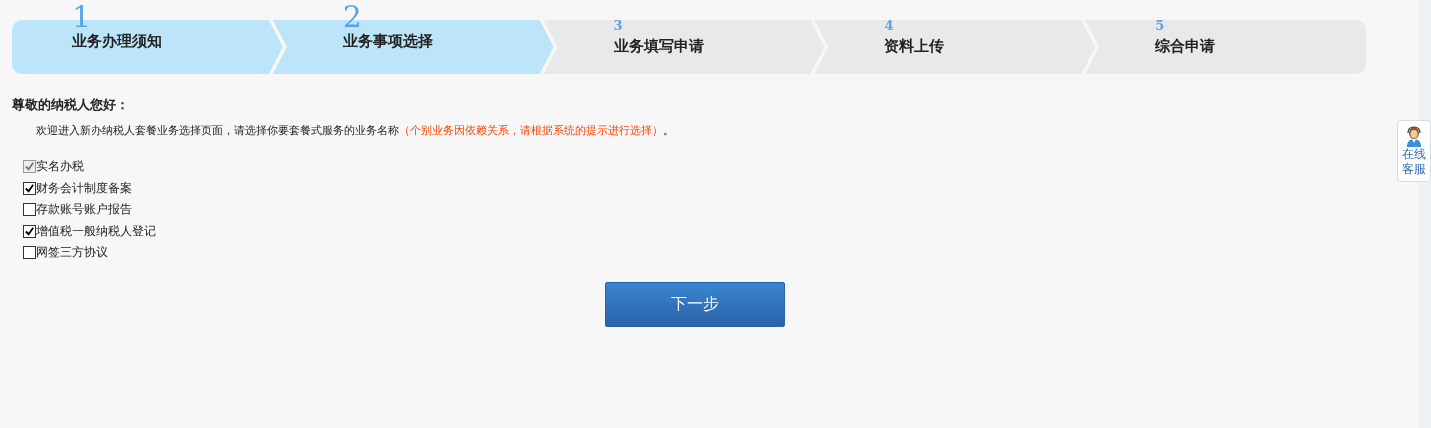 The height and width of the screenshot is (428, 1431). What do you see at coordinates (889, 26) in the screenshot?
I see `step-number: 4` at bounding box center [889, 26].